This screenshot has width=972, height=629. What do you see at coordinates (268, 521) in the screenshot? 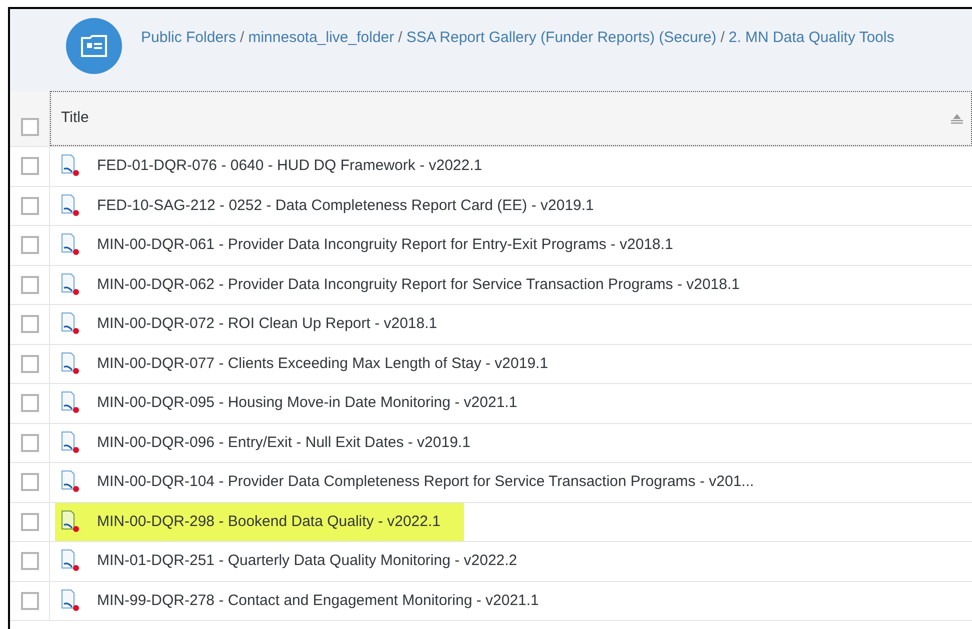
I see `report-title: MIN-00-DQR-298 - Bookend Data Quality - v2022.1` at bounding box center [268, 521].